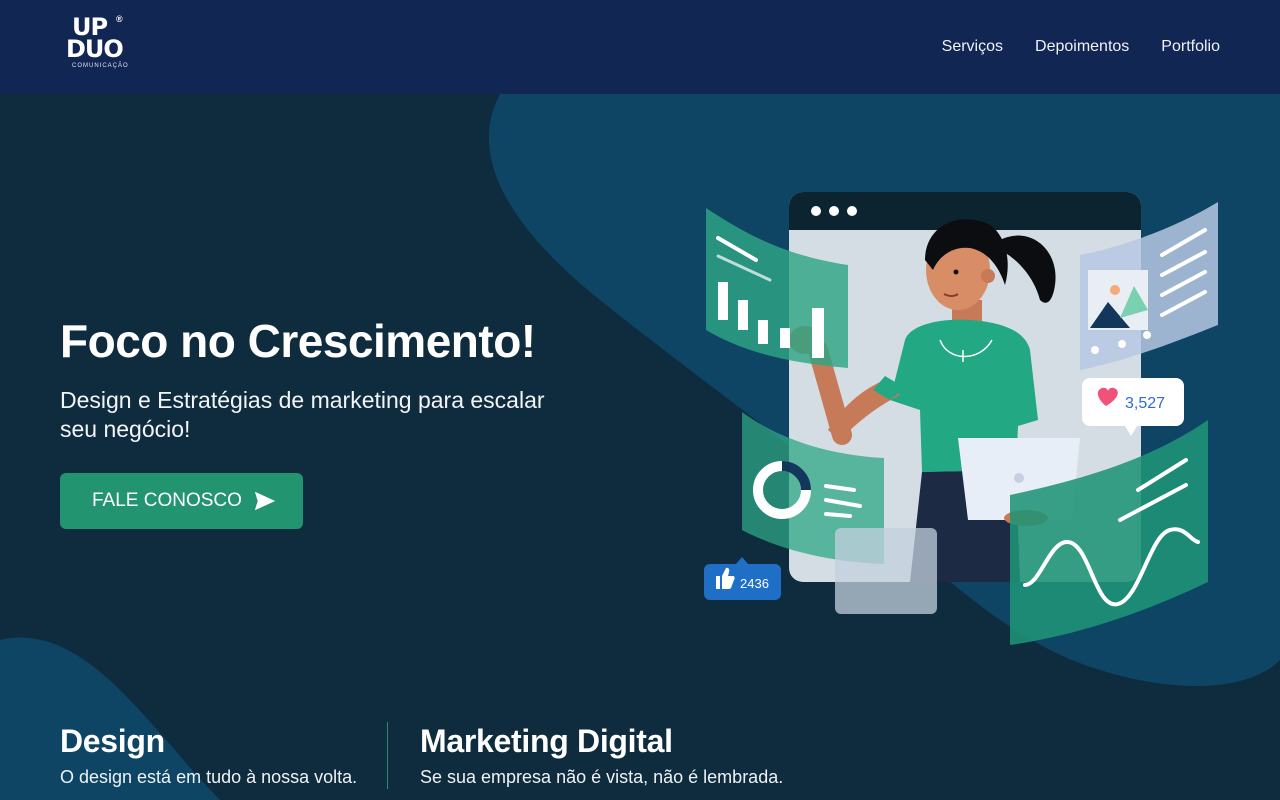 Image resolution: width=1280 pixels, height=800 pixels. Describe the element at coordinates (167, 500) in the screenshot. I see `cta-label: FALE CONOSCO` at that location.